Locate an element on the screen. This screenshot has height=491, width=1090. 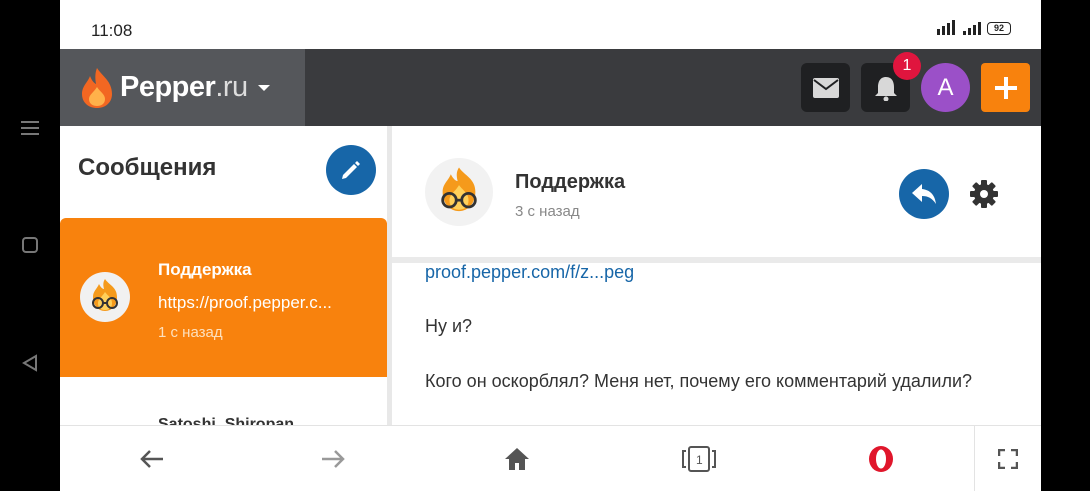
arrow-left-icon is located at coordinates (152, 459).